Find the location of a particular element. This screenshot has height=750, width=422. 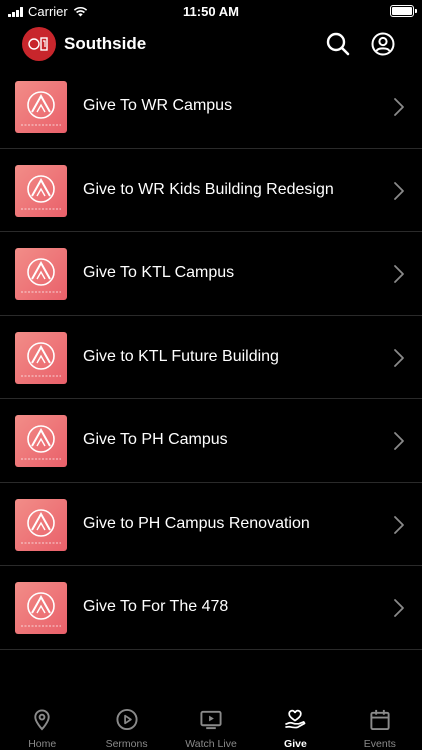

give-row: Give to KTL Future Building is located at coordinates (211, 357).